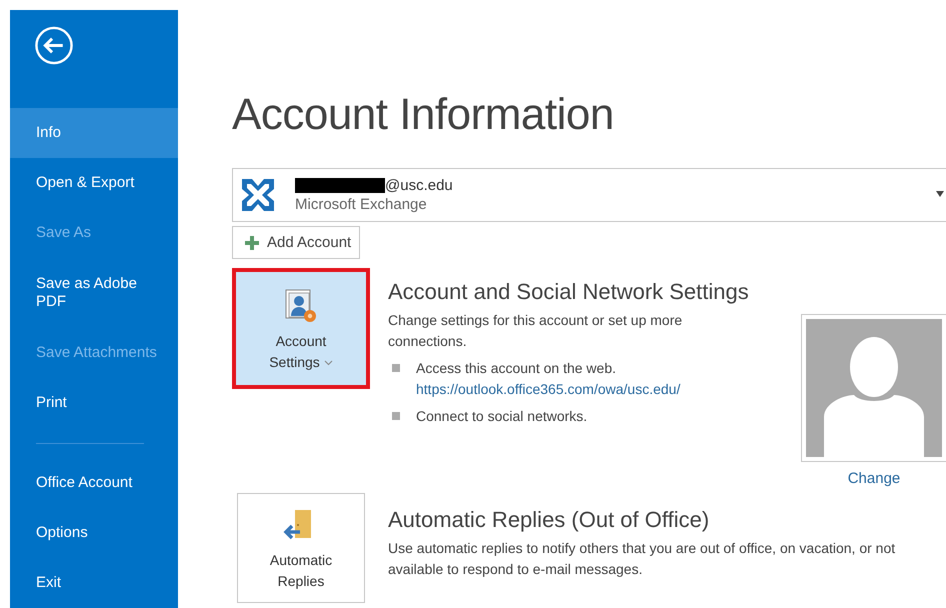 This screenshot has width=946, height=608. Describe the element at coordinates (94, 293) in the screenshot. I see `menu-item: Save as Adobe PDF` at that location.